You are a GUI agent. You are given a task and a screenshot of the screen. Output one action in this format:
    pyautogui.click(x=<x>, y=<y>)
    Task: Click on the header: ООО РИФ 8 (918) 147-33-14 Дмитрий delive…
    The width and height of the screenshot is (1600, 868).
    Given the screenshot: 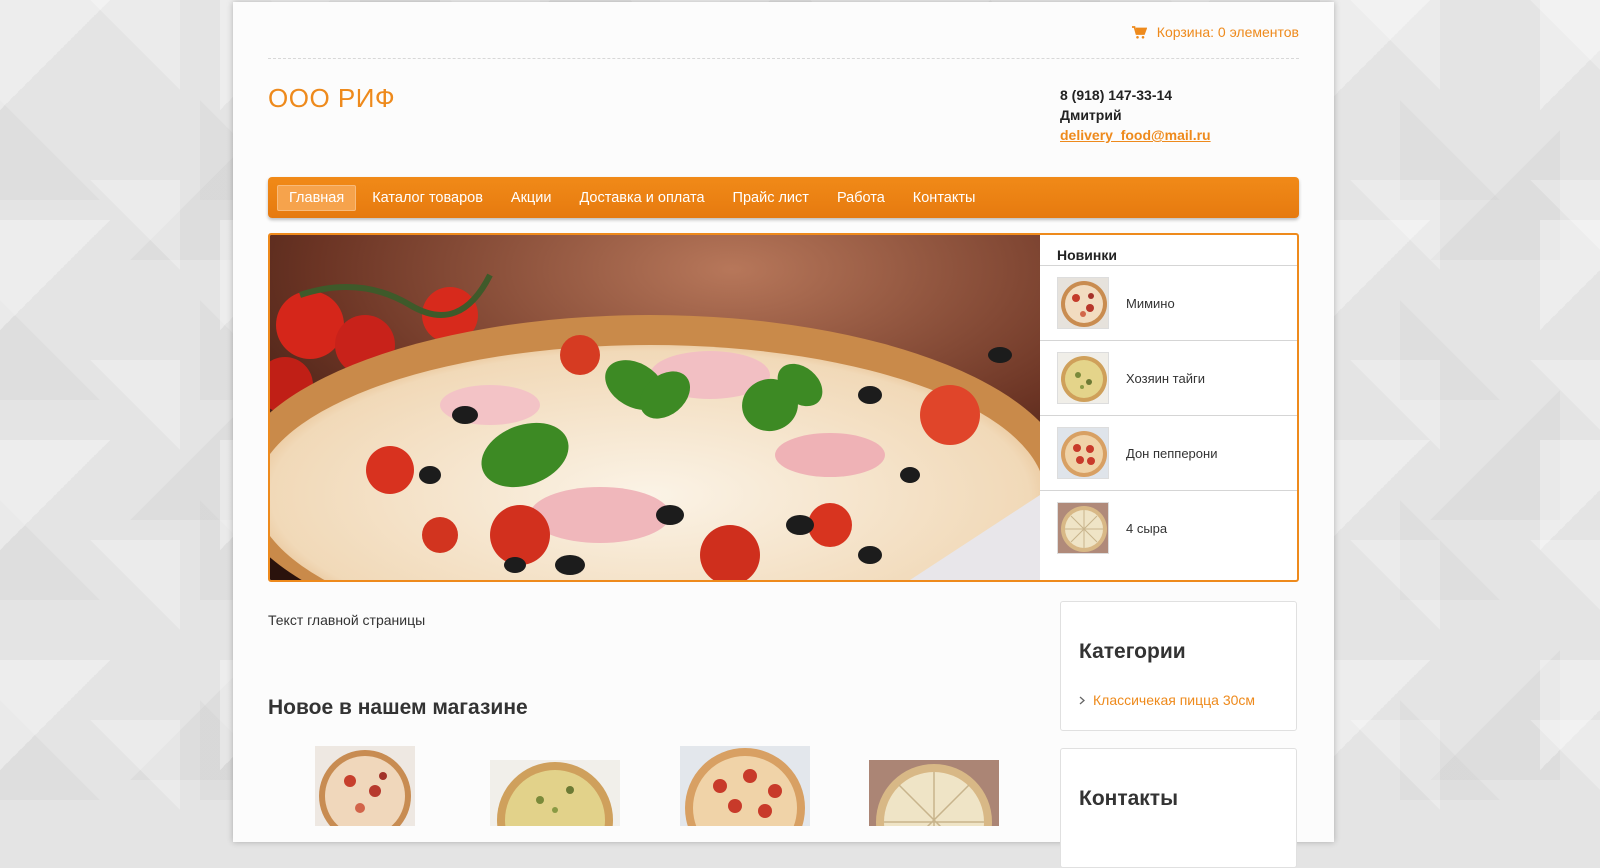 What is the action you would take?
    pyautogui.click(x=783, y=118)
    